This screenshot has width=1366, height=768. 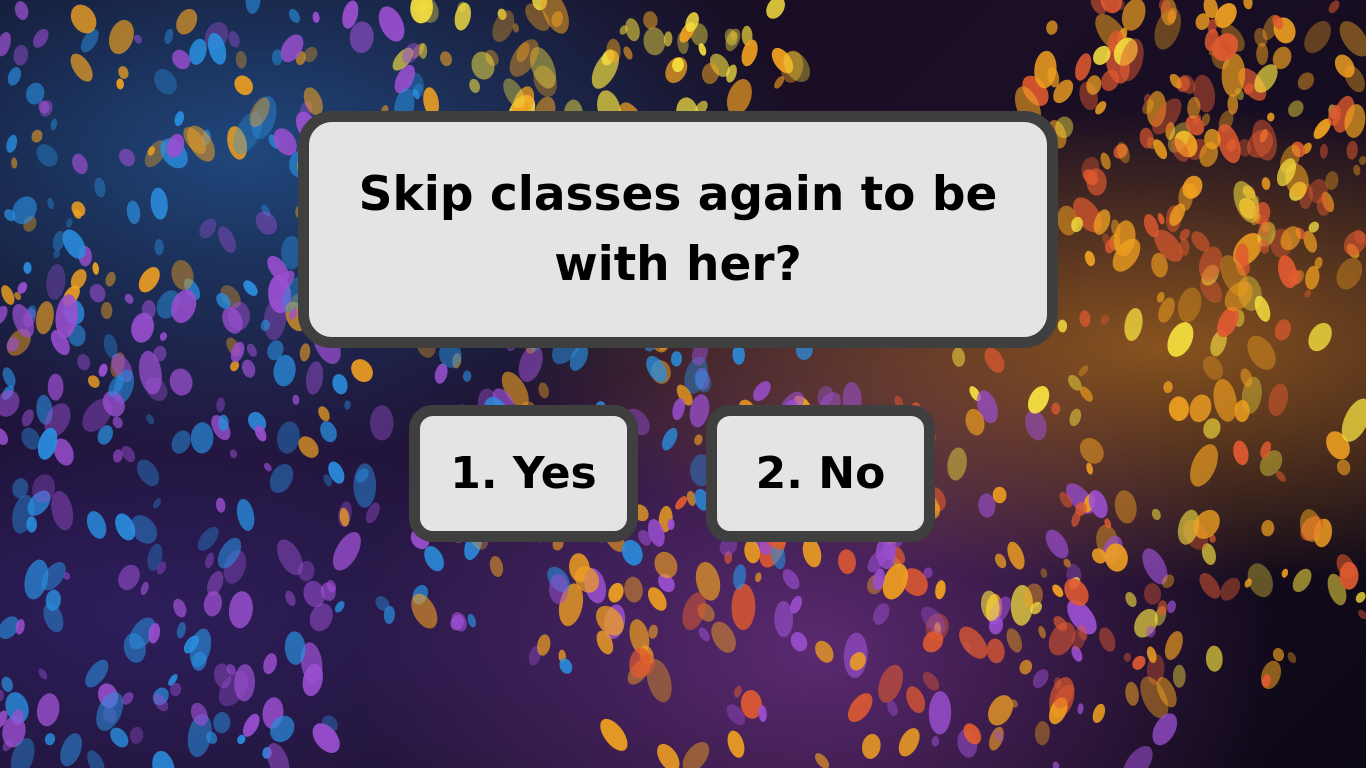 I want to click on choice-yes-button: 1. Yes, so click(x=523, y=473).